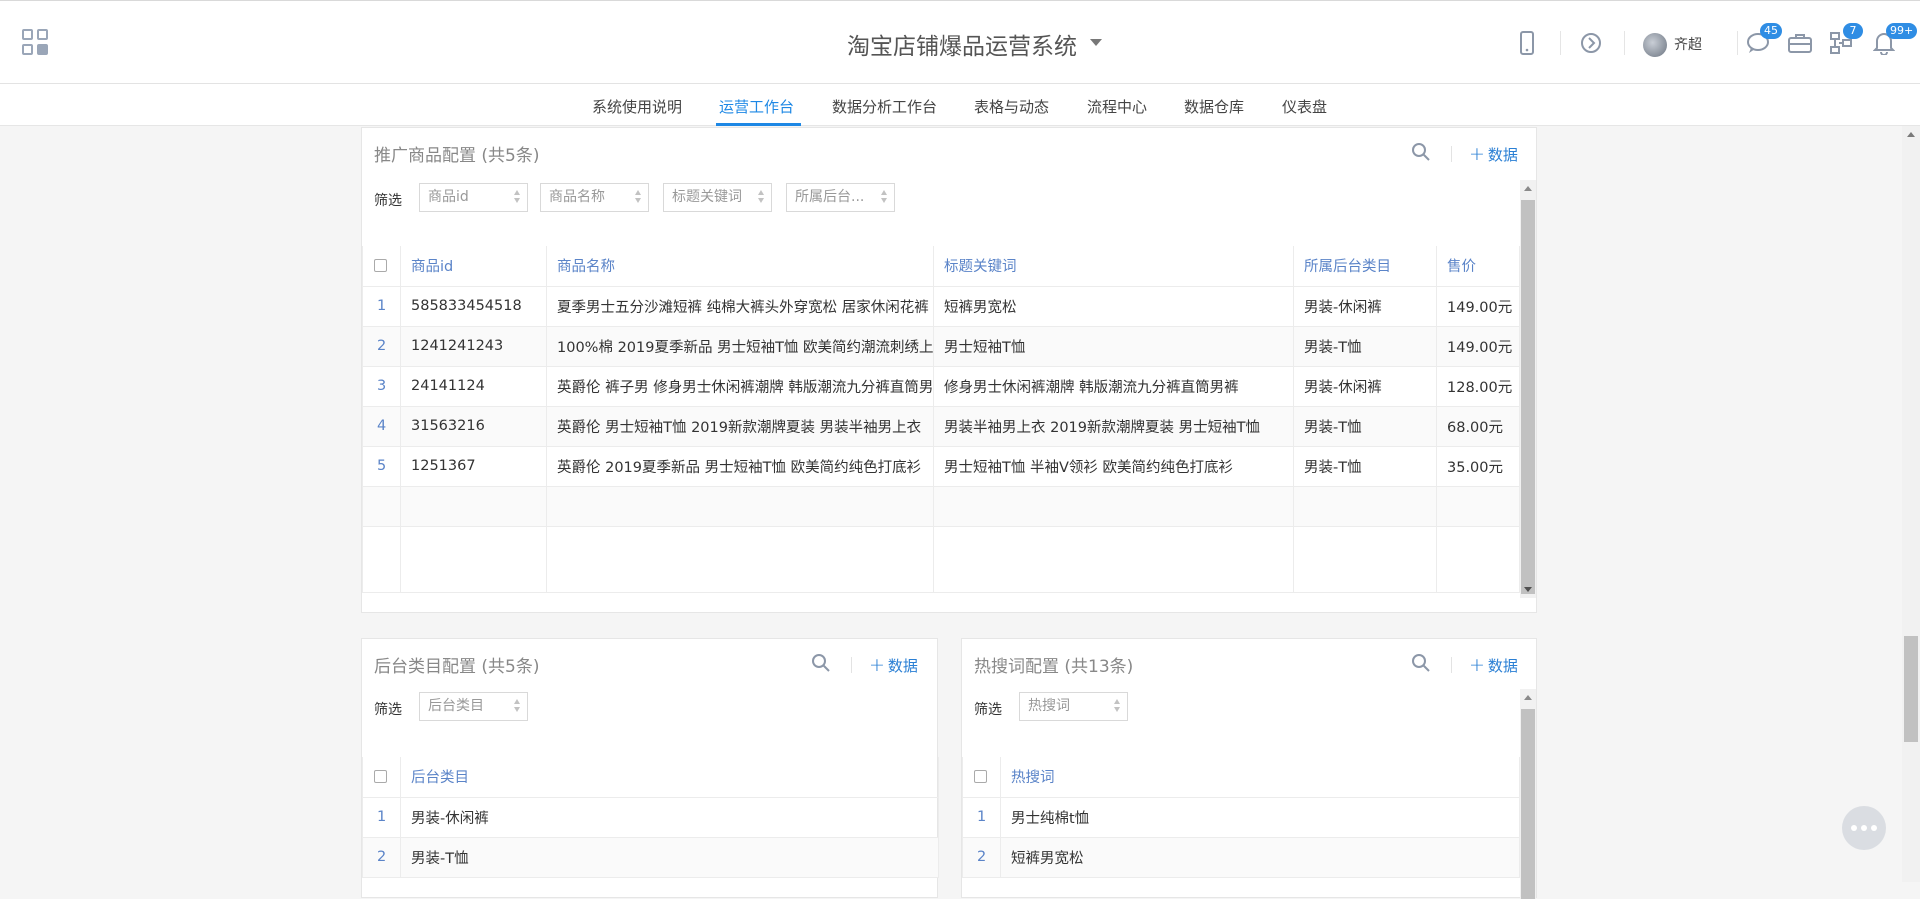 The width and height of the screenshot is (1920, 899). What do you see at coordinates (1911, 689) in the screenshot?
I see `page-scroll-thumb` at bounding box center [1911, 689].